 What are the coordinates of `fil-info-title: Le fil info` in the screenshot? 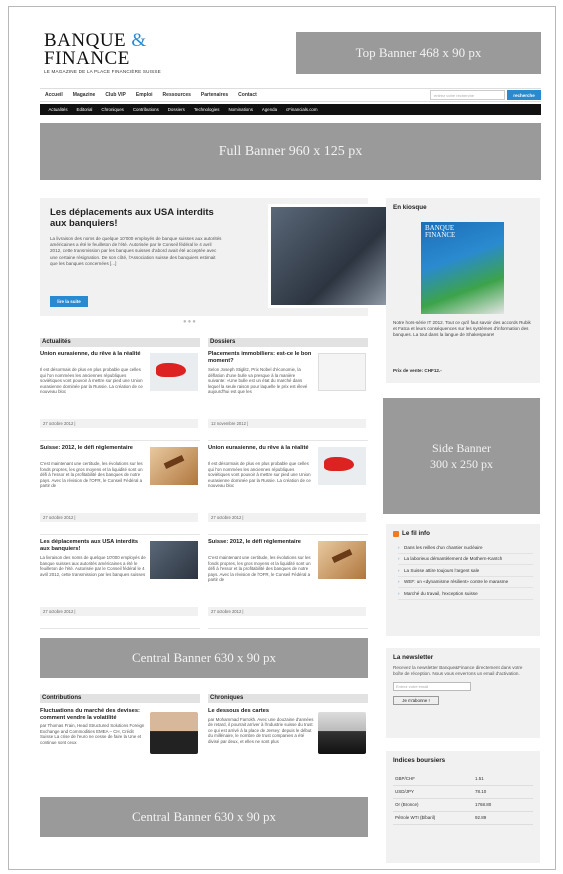 It's located at (416, 533).